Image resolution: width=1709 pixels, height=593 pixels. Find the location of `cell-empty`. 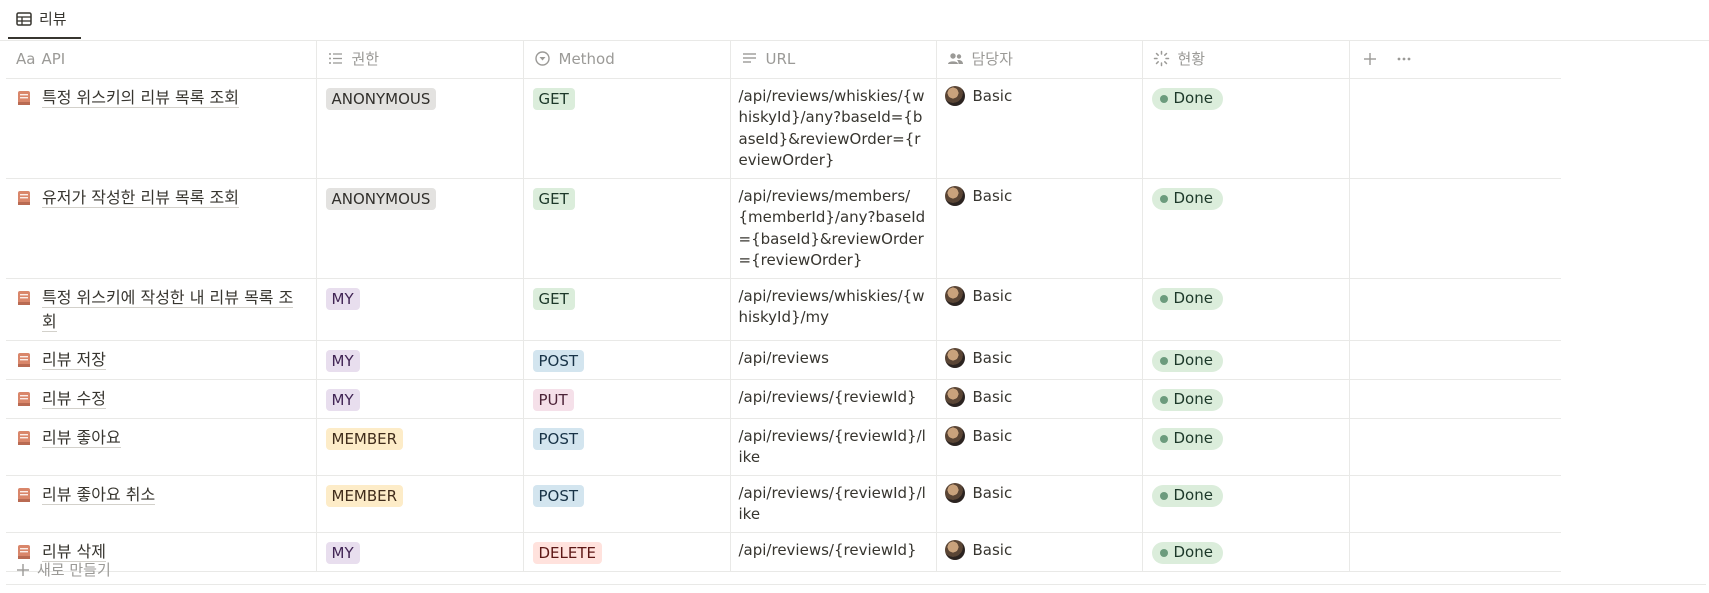

cell-empty is located at coordinates (1455, 309).